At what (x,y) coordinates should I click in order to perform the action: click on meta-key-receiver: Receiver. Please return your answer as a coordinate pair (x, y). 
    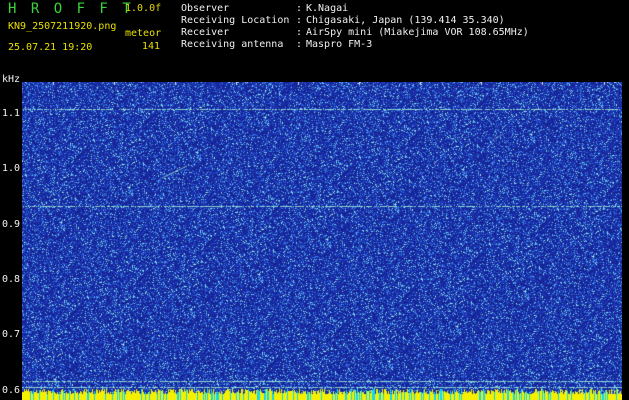
    Looking at the image, I should click on (205, 32).